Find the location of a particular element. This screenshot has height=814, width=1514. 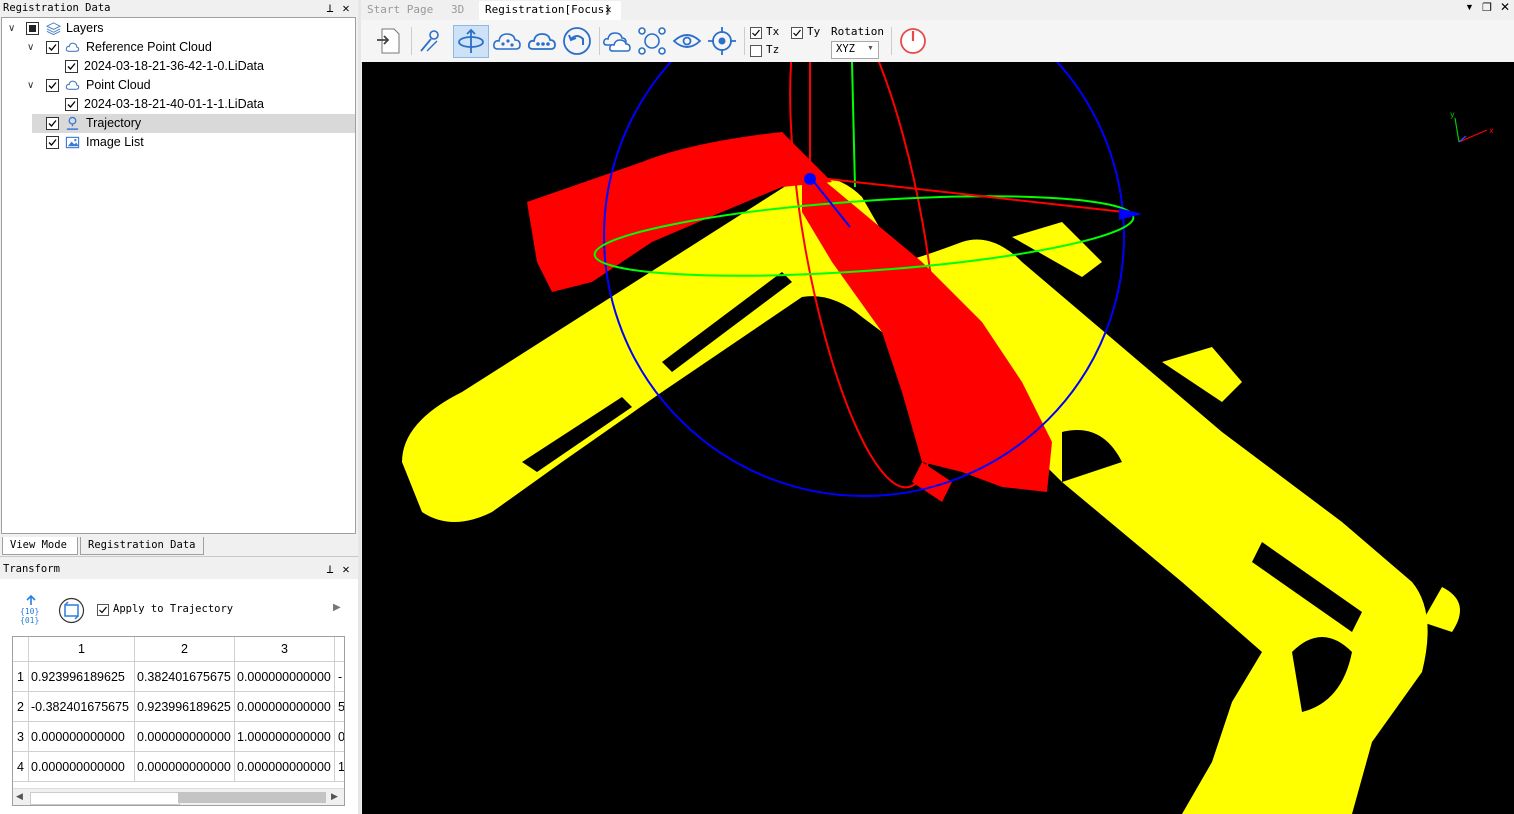

tree-item-reference-file: 2024-03-18-21-36-42-1-0.LiData is located at coordinates (178, 66).